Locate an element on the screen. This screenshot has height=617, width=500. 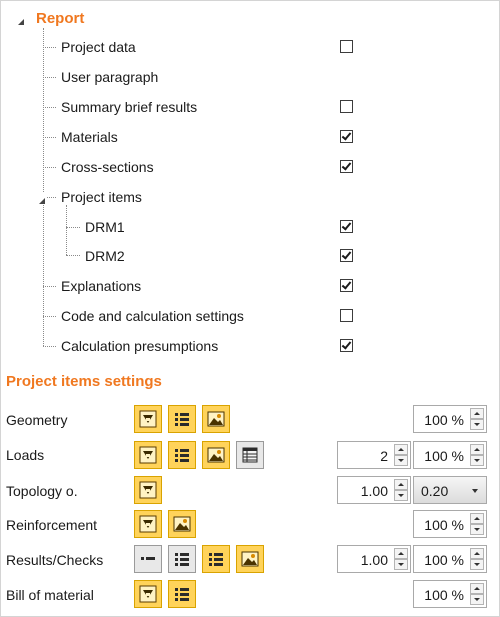
tree-item-materials: Materials is located at coordinates (89, 137).